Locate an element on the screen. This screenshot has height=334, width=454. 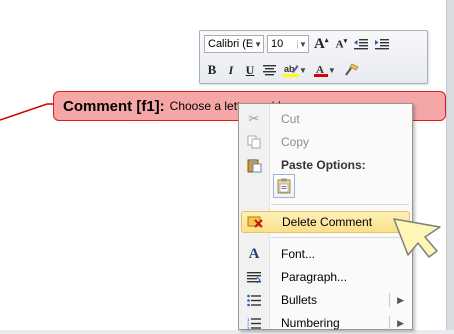
shrink-font-button: A▾ is located at coordinates (341, 44).